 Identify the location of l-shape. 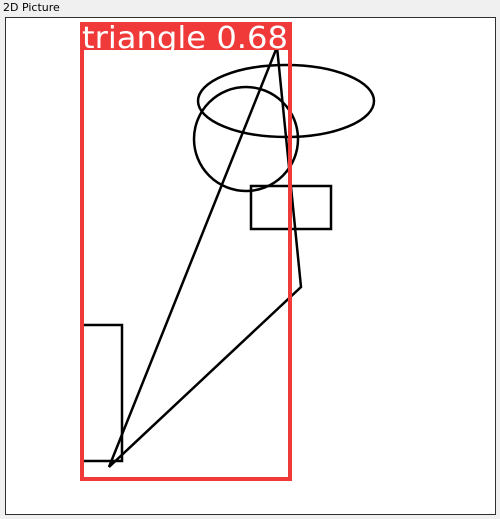
(103, 393).